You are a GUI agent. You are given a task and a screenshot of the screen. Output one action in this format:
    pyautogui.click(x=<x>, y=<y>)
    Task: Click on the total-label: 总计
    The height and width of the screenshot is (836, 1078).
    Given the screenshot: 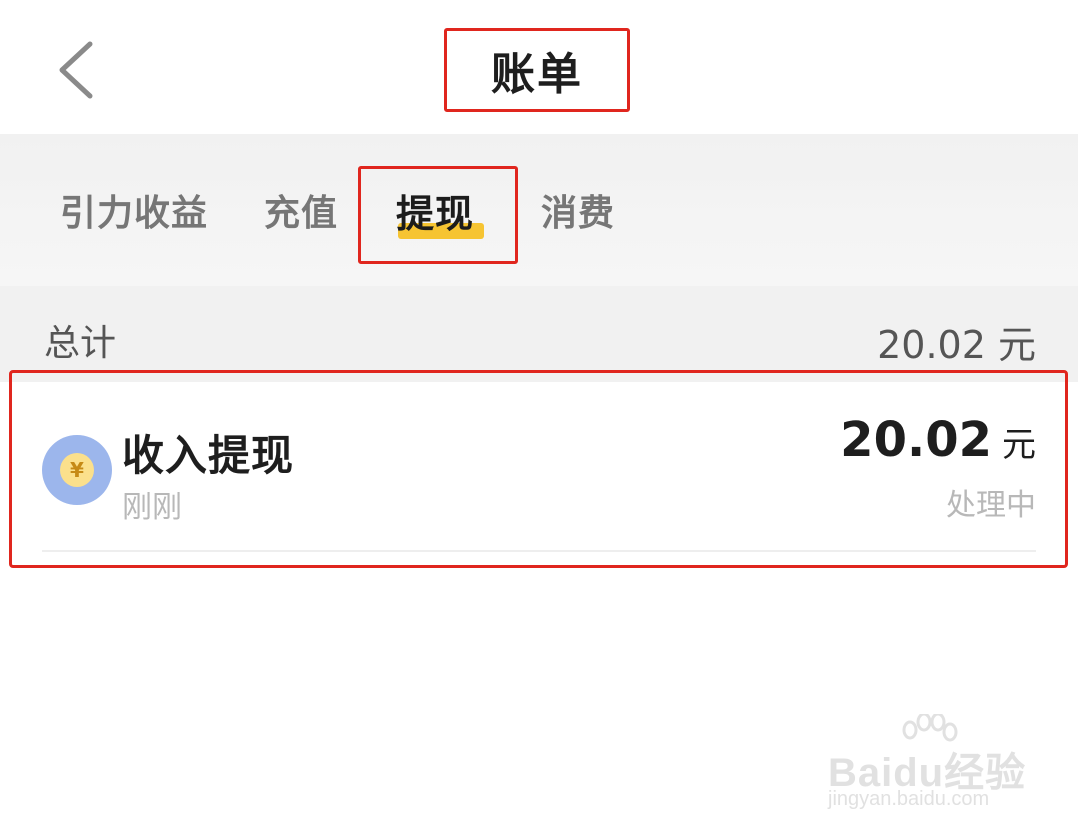 What is the action you would take?
    pyautogui.click(x=80, y=343)
    